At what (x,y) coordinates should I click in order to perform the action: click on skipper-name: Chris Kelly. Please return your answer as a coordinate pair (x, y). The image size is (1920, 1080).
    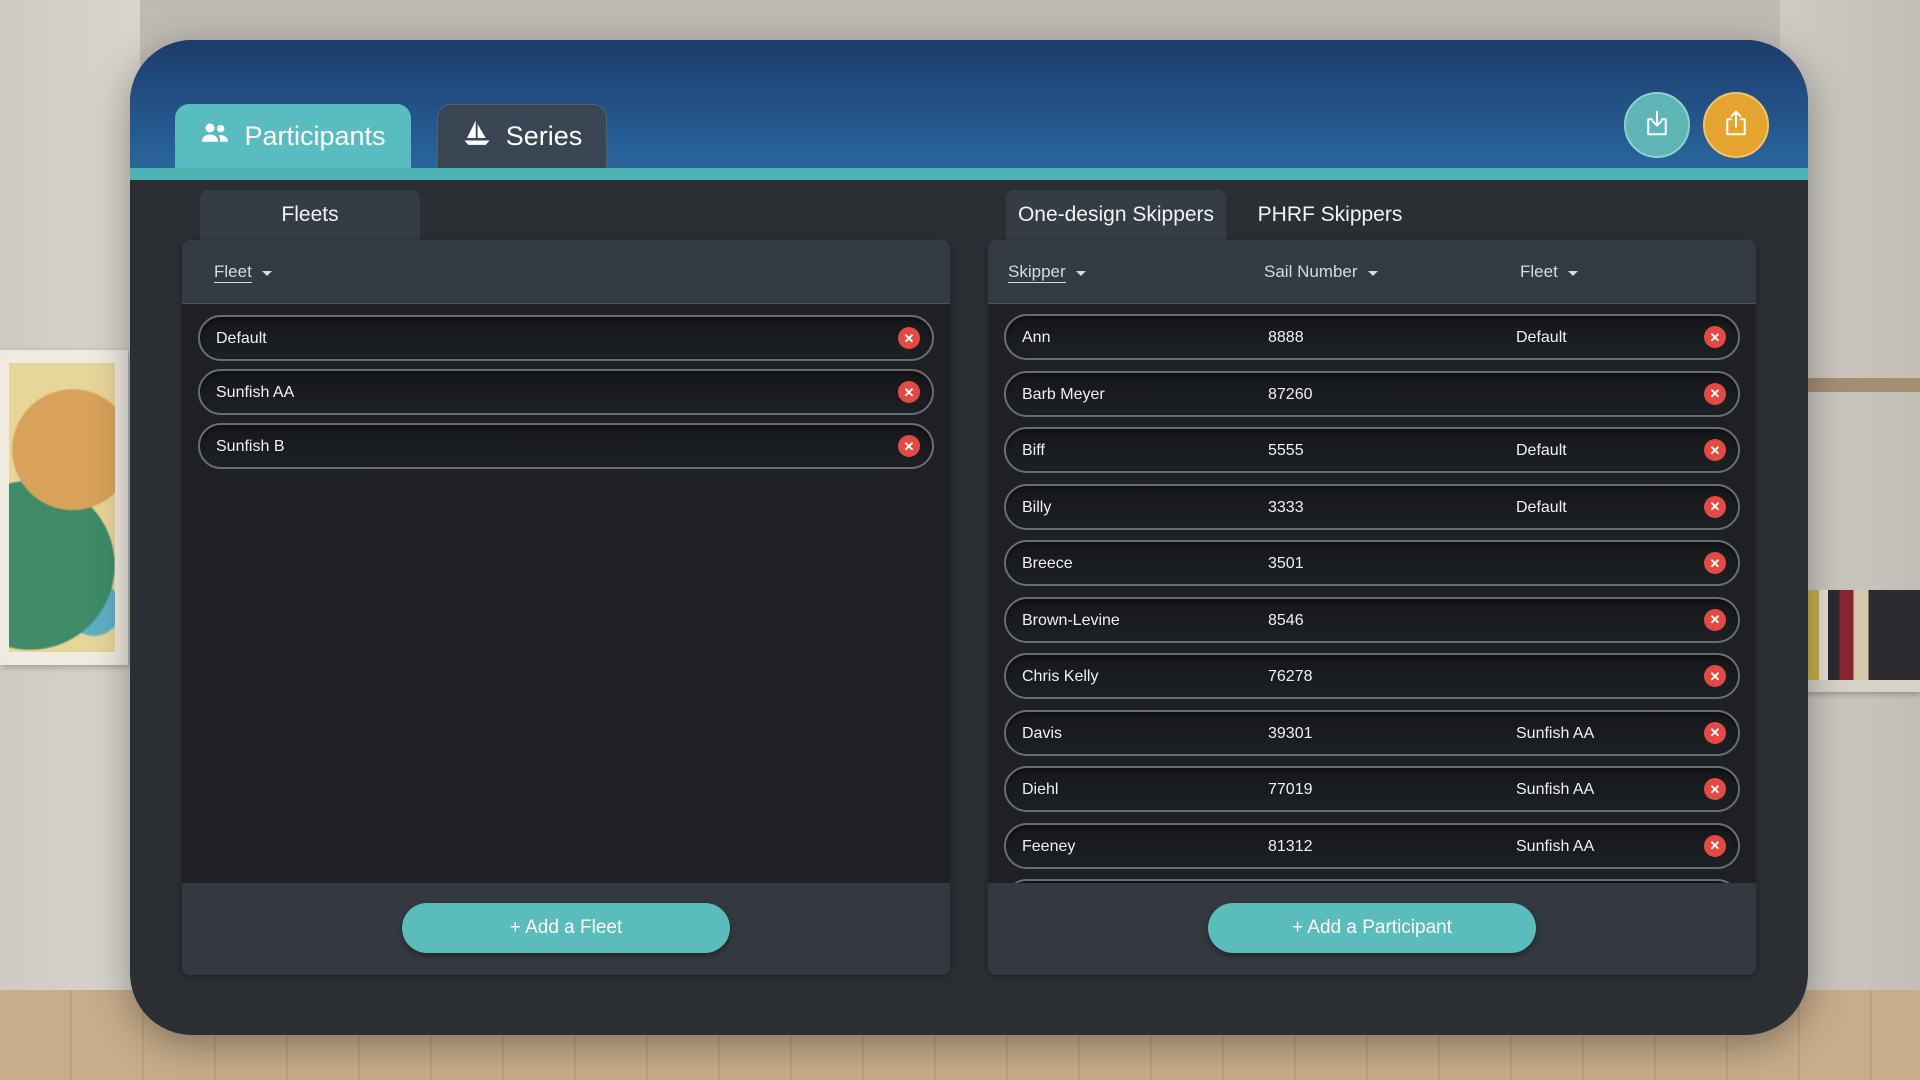
    Looking at the image, I should click on (1060, 676).